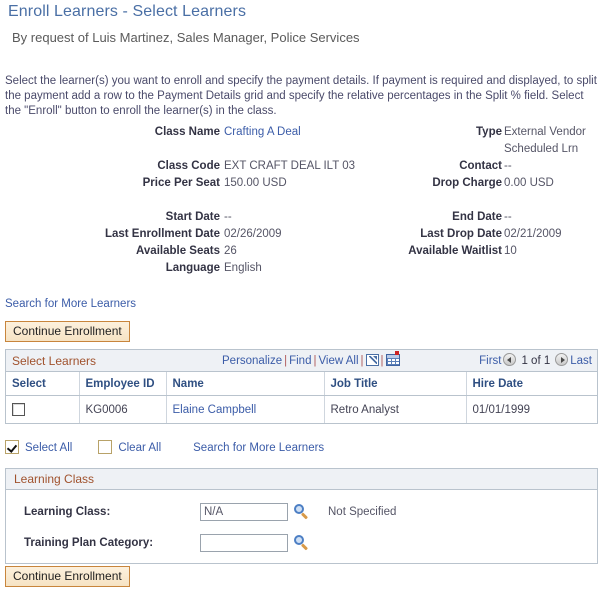 The width and height of the screenshot is (604, 591). I want to click on last-page-link: Last, so click(581, 361).